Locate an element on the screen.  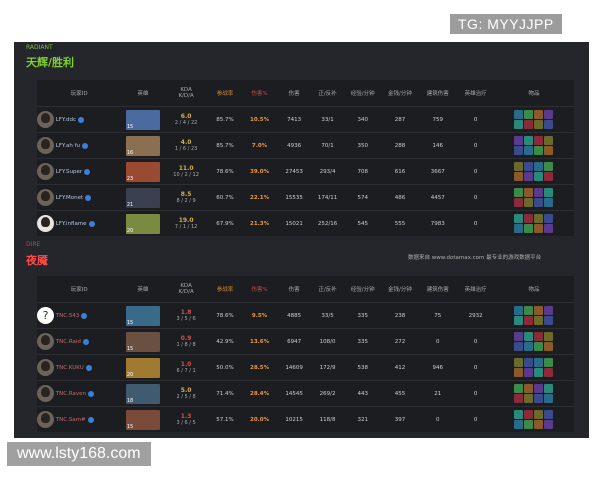
col-damage-pct: 伤害% is located at coordinates (259, 93).